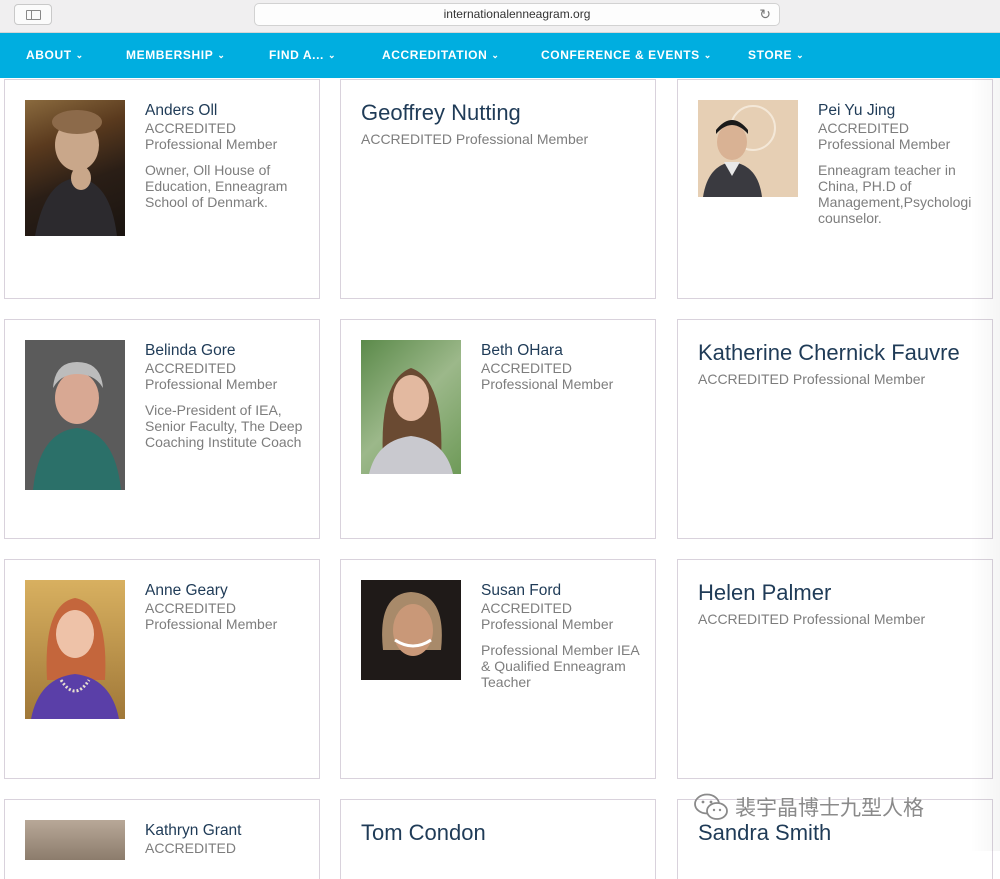 Image resolution: width=1000 pixels, height=879 pixels. I want to click on nav-conference-events: CONFERENCE & EVENTS ⌄, so click(626, 55).